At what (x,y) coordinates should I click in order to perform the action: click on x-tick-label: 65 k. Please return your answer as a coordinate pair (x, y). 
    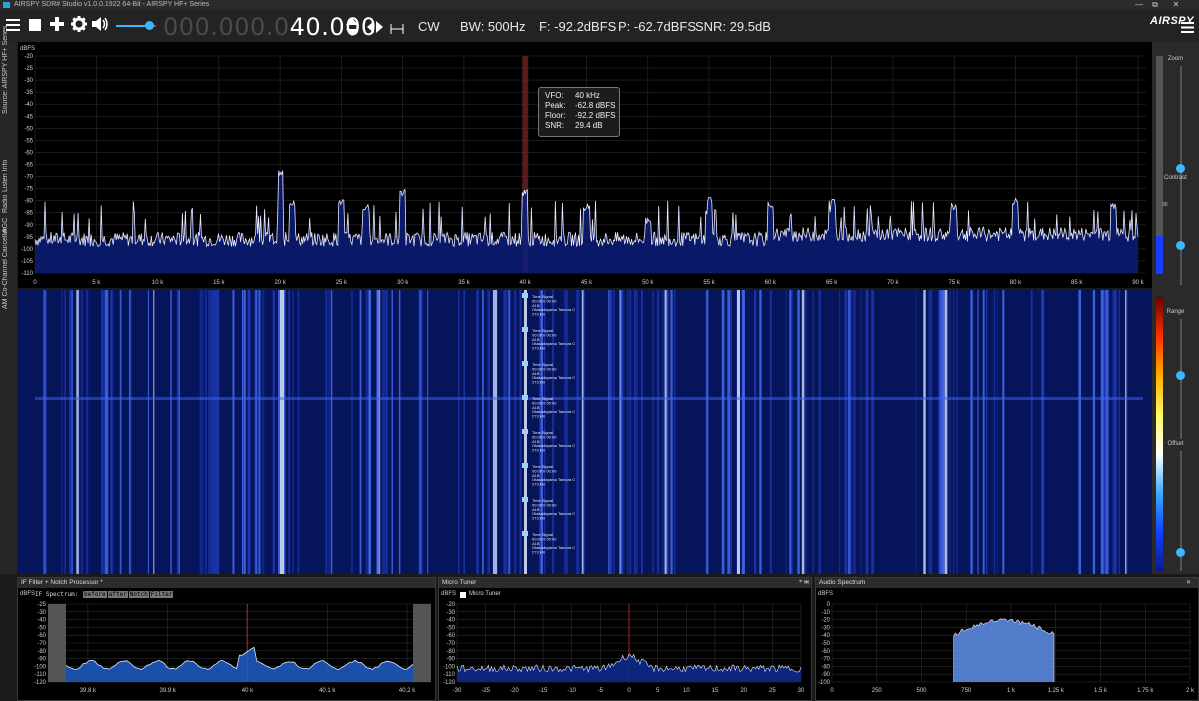
    Looking at the image, I should click on (832, 283).